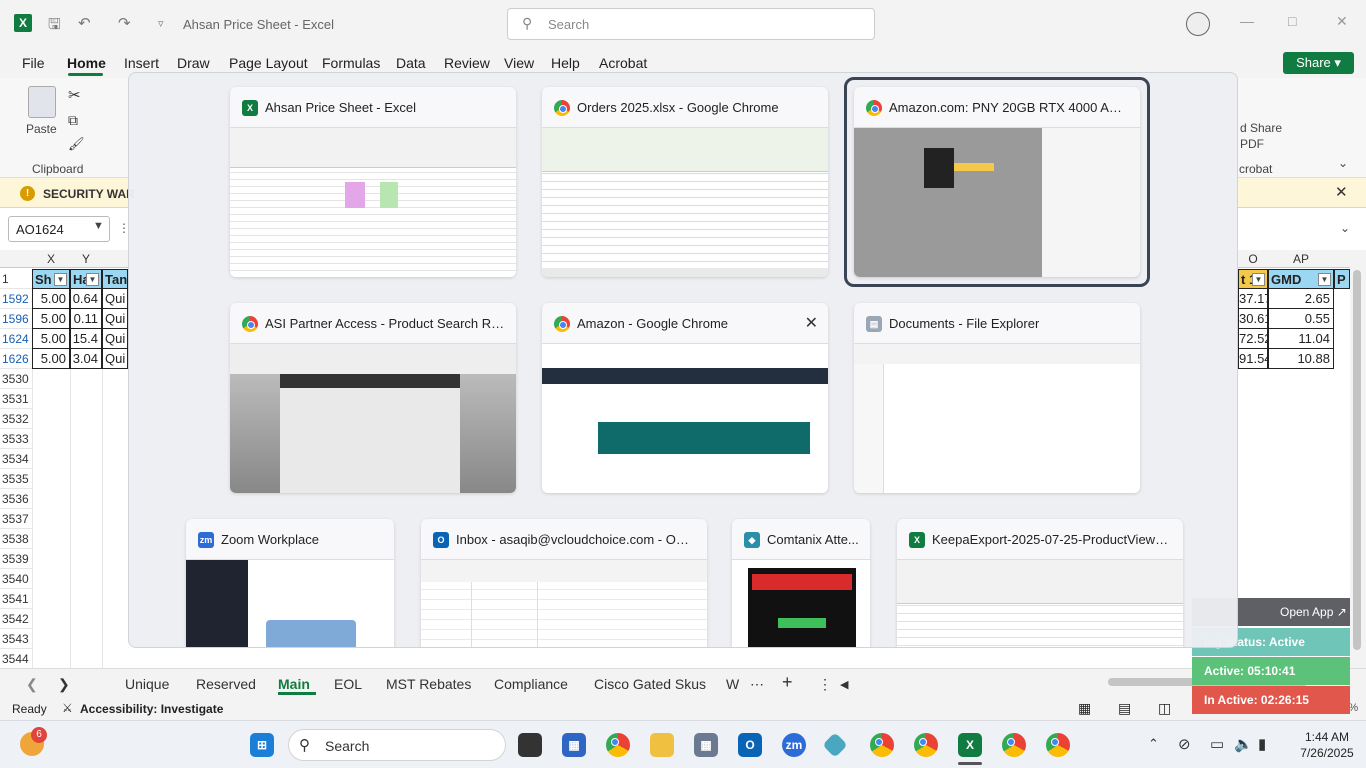  What do you see at coordinates (16, 319) in the screenshot?
I see `row-header: 1596` at bounding box center [16, 319].